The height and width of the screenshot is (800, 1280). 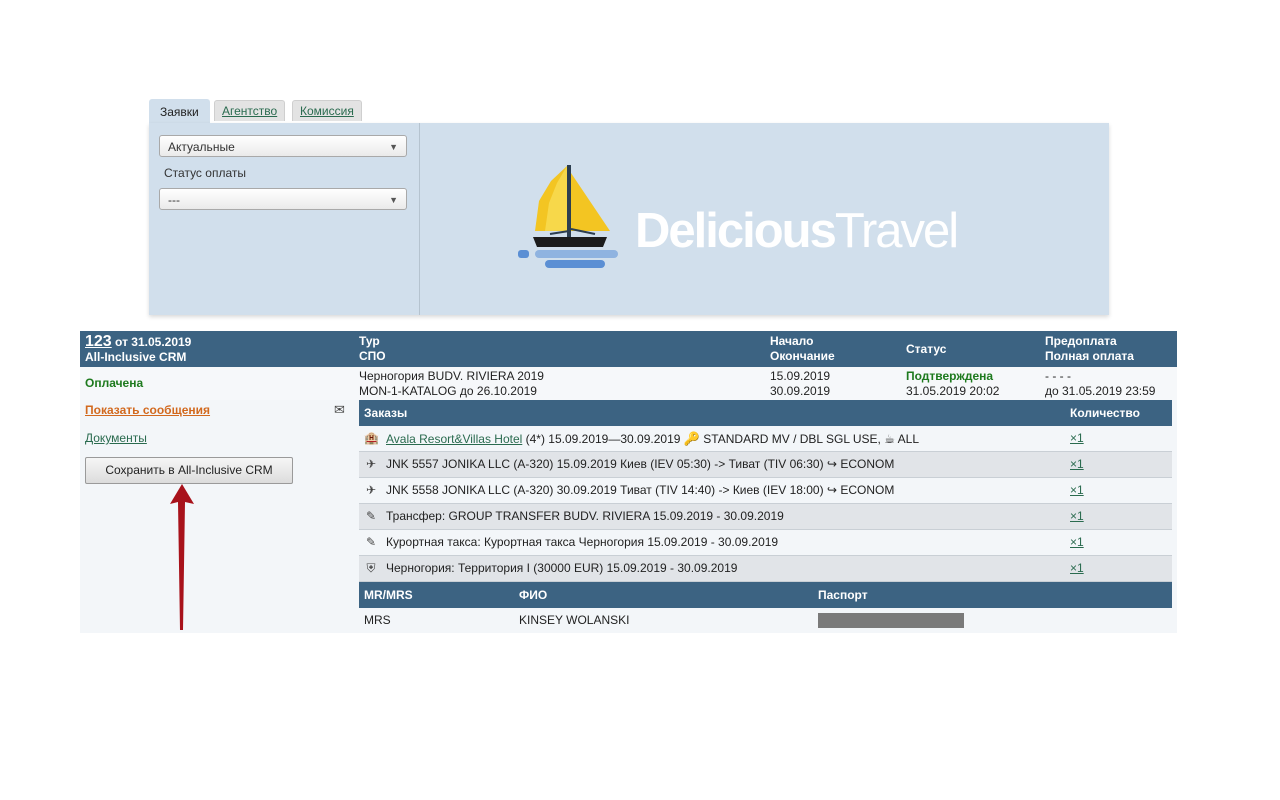 What do you see at coordinates (174, 200) in the screenshot?
I see `payment-select-value: ---` at bounding box center [174, 200].